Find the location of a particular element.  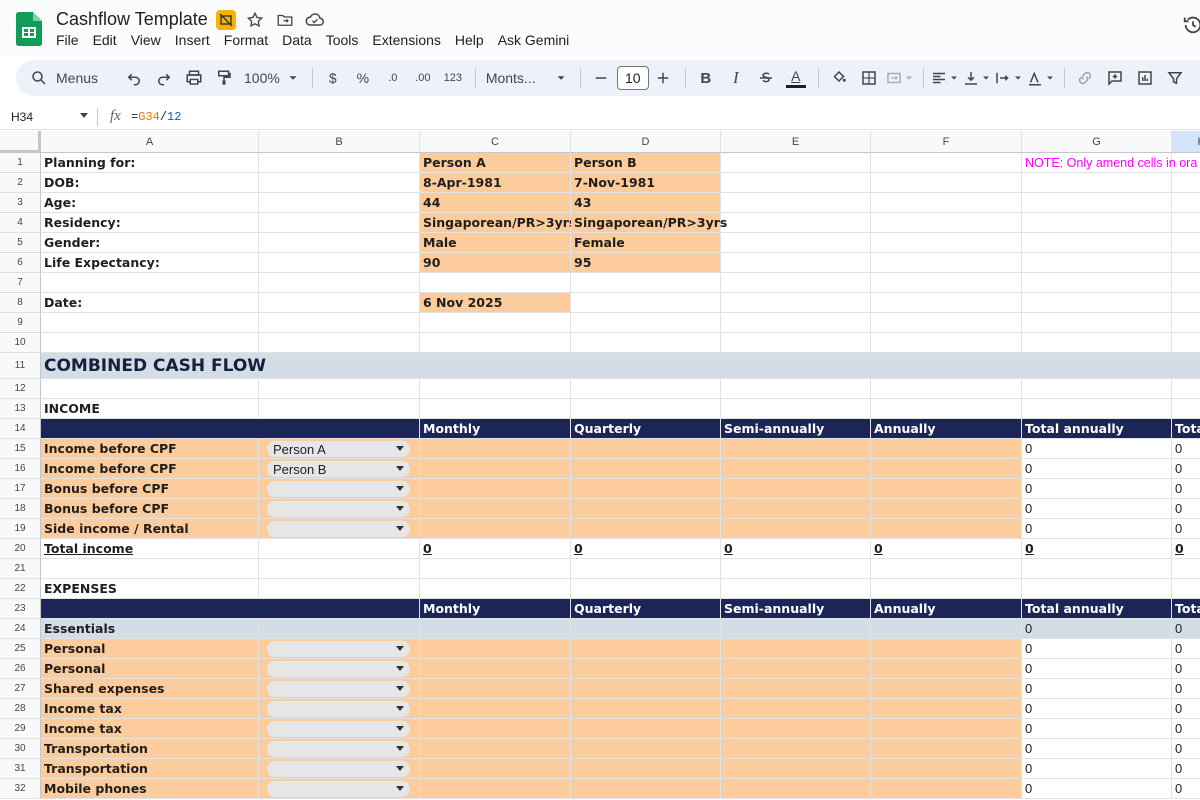

cell-f4 is located at coordinates (946, 223).